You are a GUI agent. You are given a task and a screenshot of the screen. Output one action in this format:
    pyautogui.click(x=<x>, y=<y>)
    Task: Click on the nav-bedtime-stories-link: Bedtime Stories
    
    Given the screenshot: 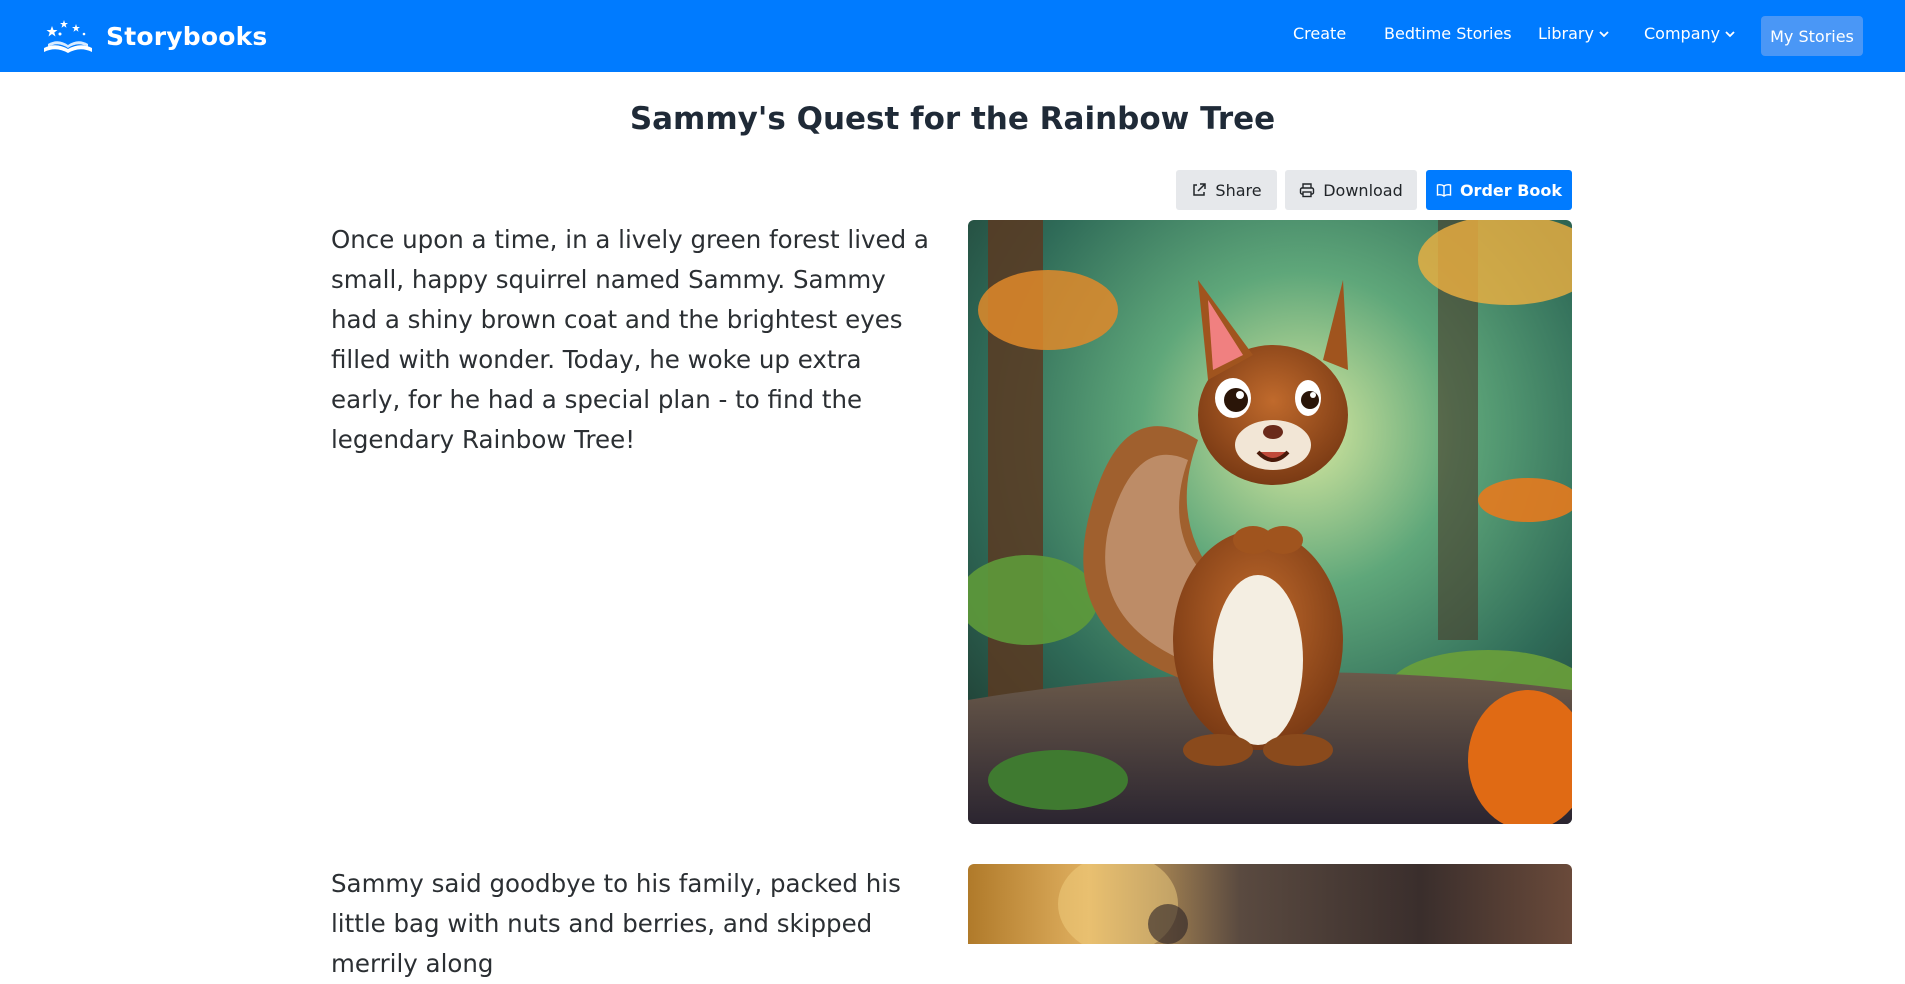 What is the action you would take?
    pyautogui.click(x=1448, y=33)
    